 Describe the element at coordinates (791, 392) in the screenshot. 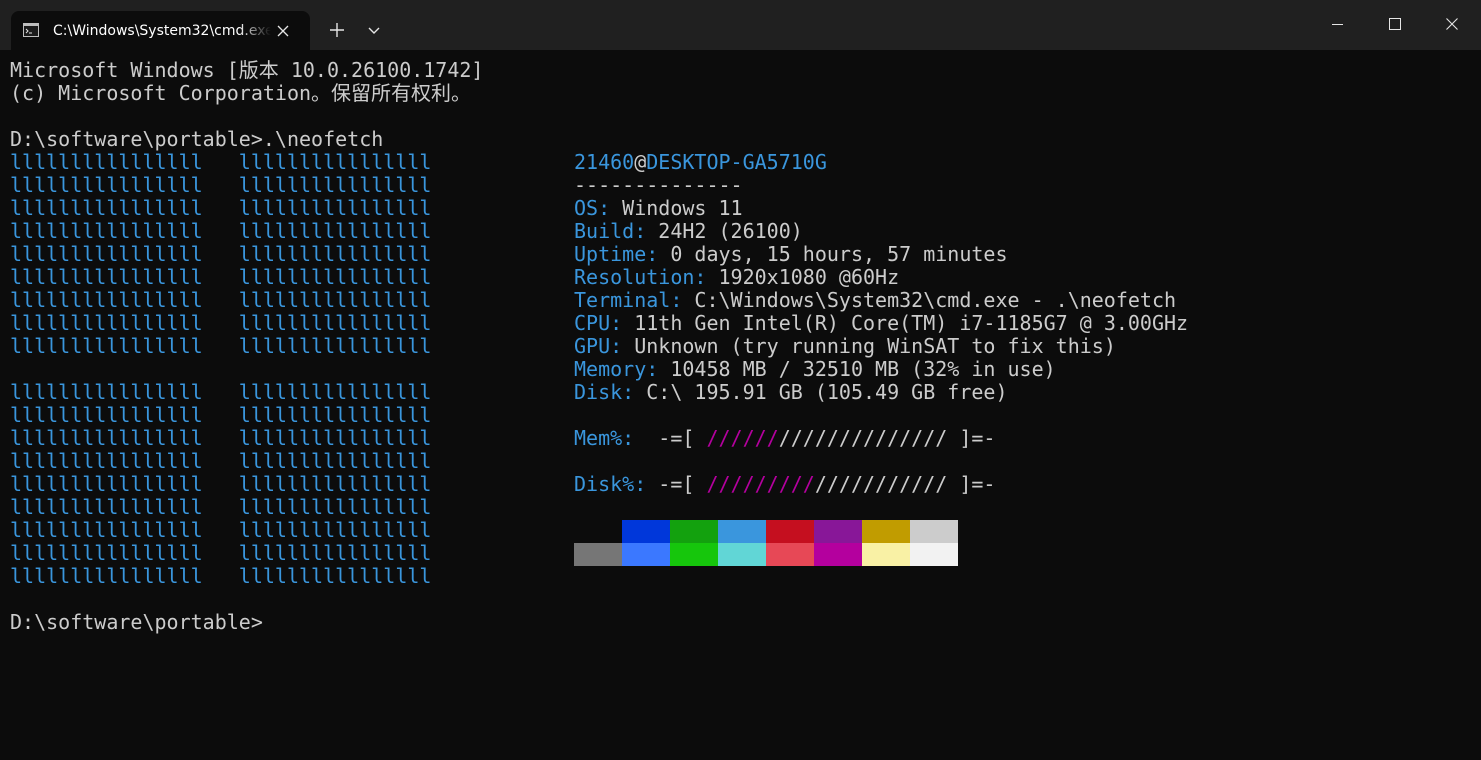

I see `info-disk: Disk: C:\ 195.91 GB (105.49 GB free)` at that location.